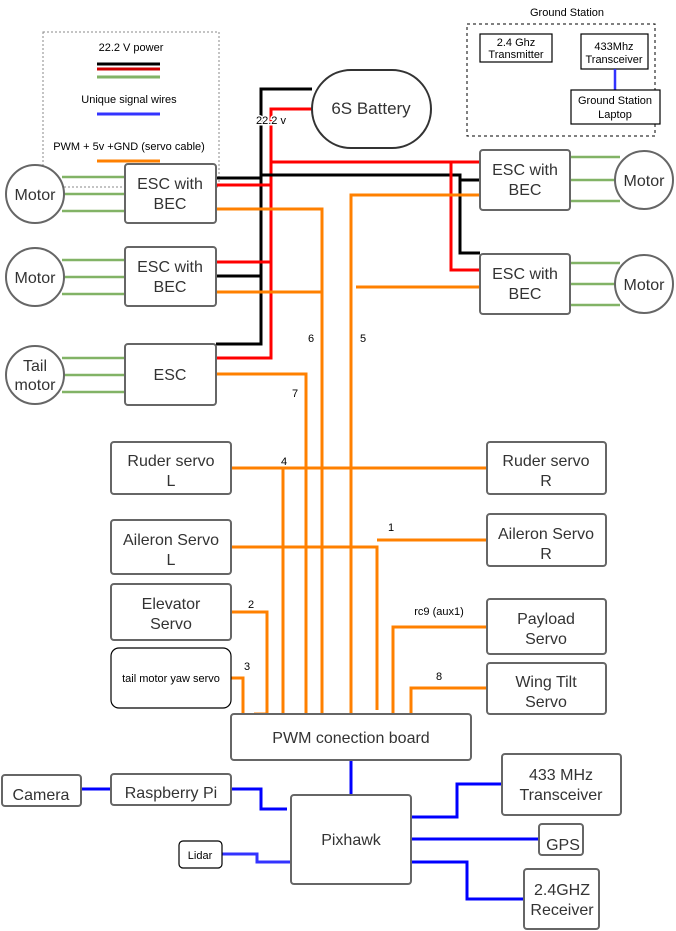  I want to click on channel-4-label: 4, so click(284, 462).